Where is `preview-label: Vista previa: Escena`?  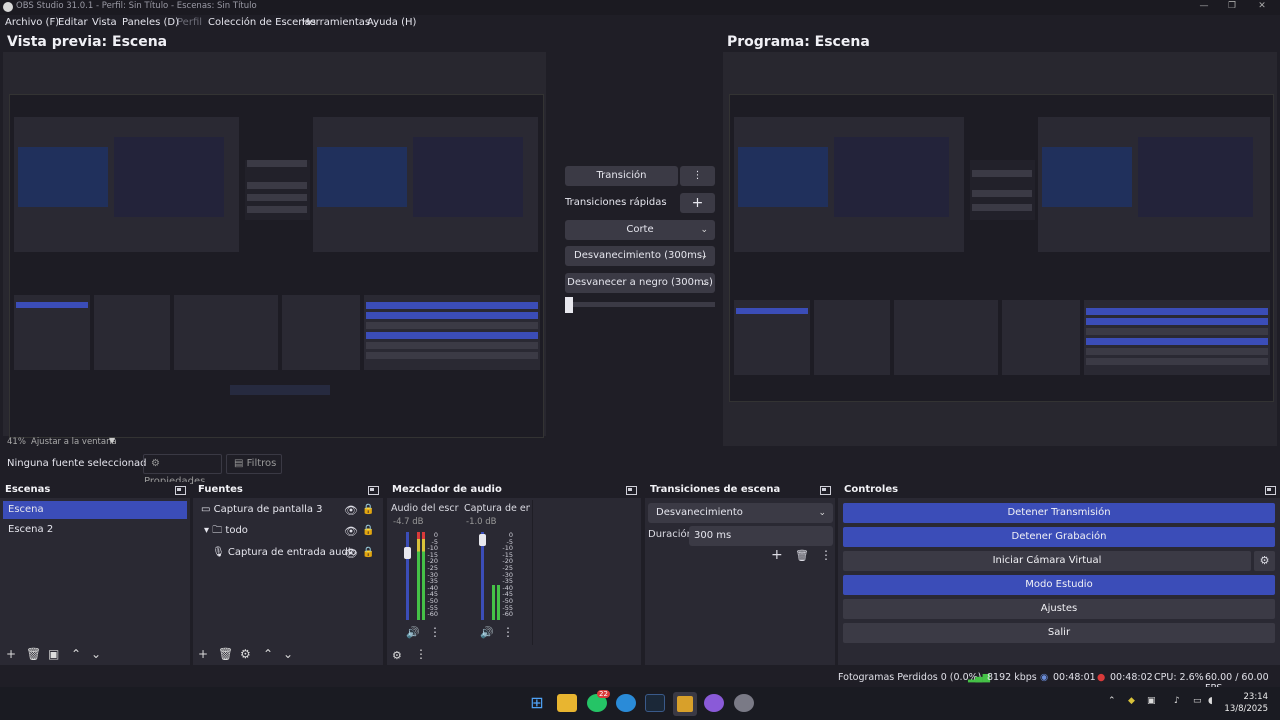 preview-label: Vista previa: Escena is located at coordinates (87, 42).